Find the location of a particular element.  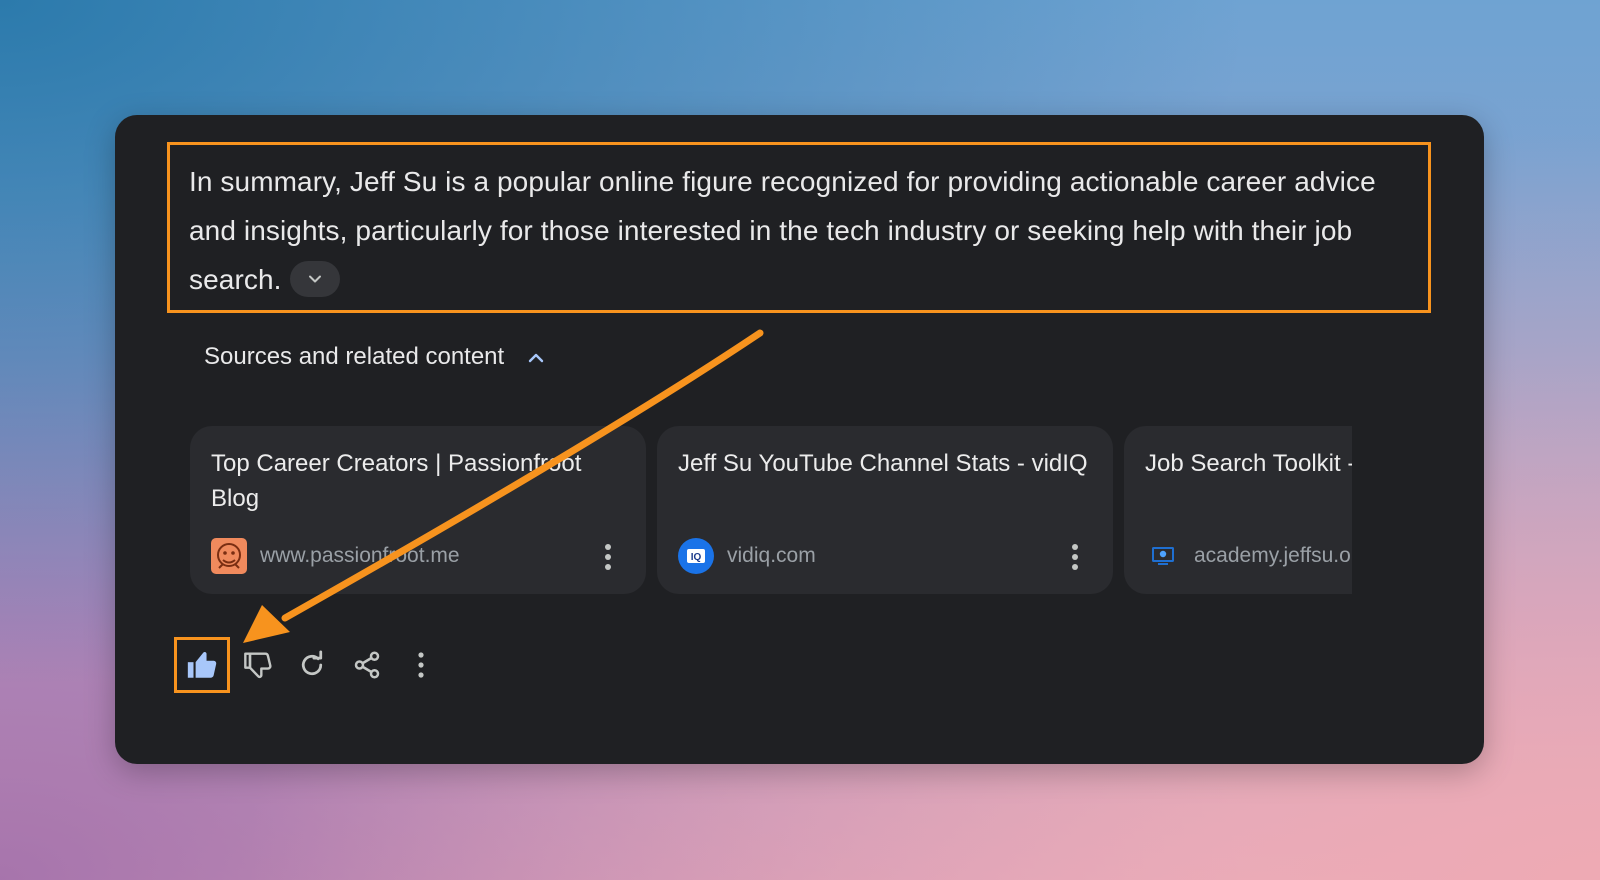

source-domain: vidiq.com is located at coordinates (771, 555).